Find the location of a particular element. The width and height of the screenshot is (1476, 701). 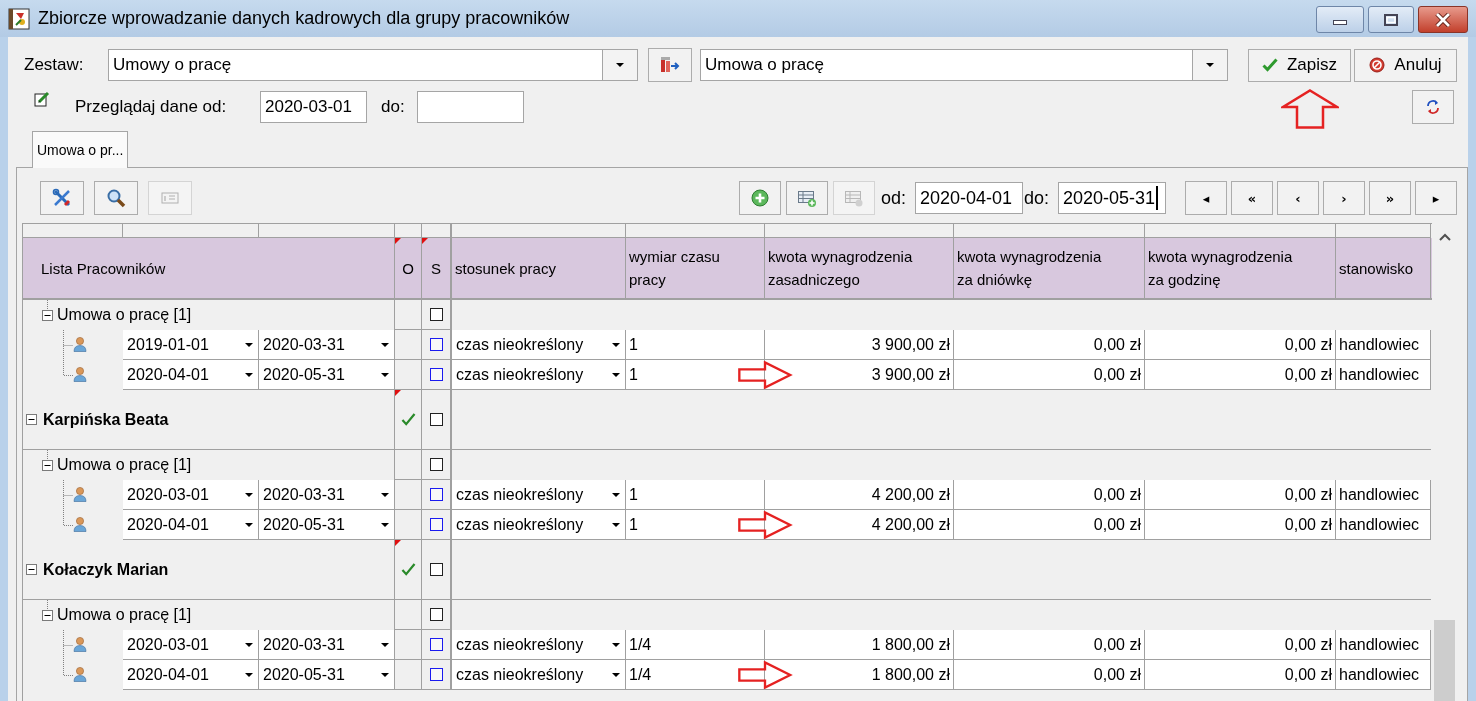

check-icon is located at coordinates (1269, 65).